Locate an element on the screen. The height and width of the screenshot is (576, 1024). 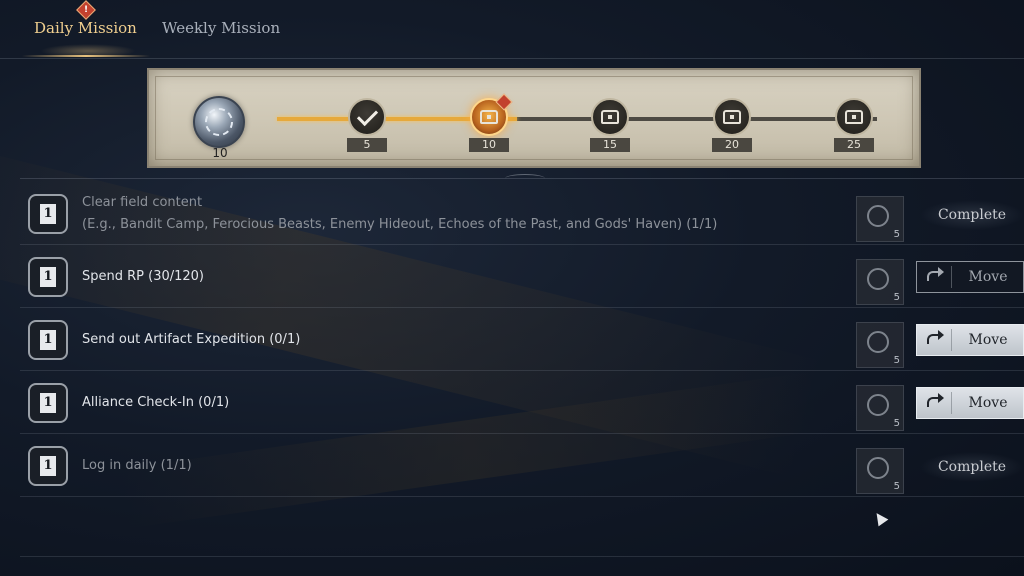
tab-weekly-mission: Weekly Mission is located at coordinates (221, 28).